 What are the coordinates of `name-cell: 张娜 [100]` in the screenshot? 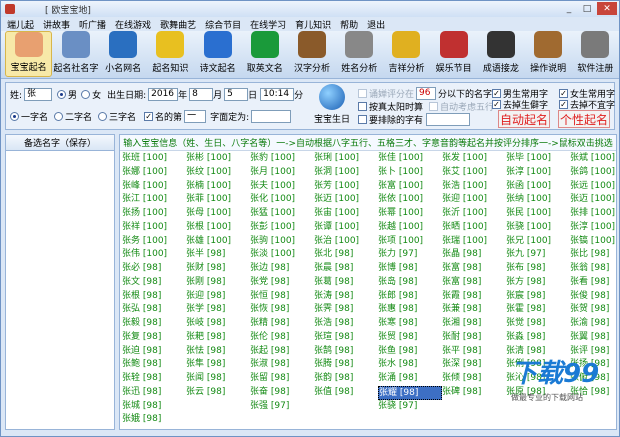 It's located at (154, 173).